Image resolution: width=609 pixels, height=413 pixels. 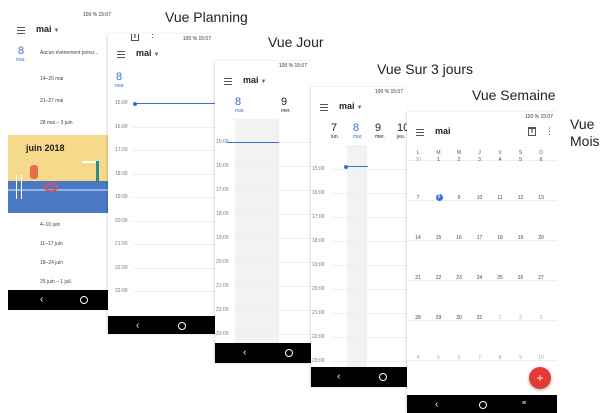 What do you see at coordinates (521, 238) in the screenshot?
I see `month-day-cell: 19` at bounding box center [521, 238].